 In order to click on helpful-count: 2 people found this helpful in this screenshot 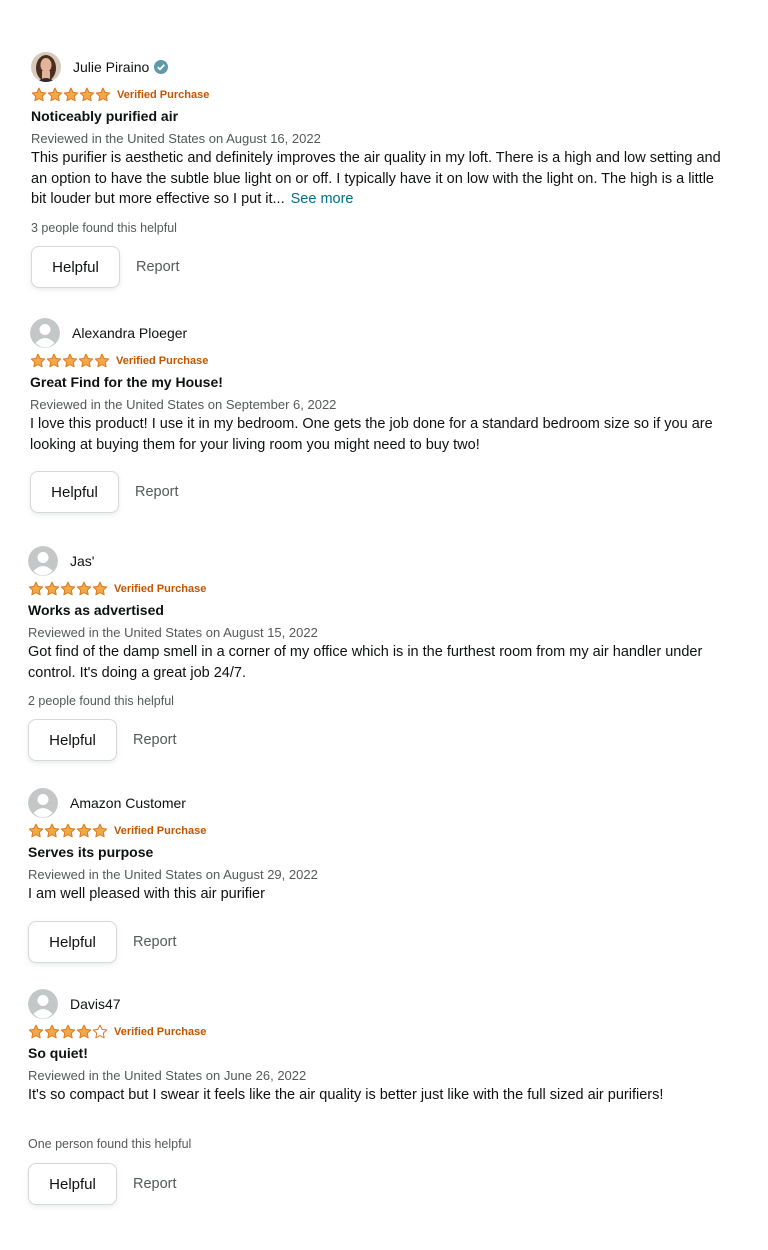, I will do `click(101, 701)`.